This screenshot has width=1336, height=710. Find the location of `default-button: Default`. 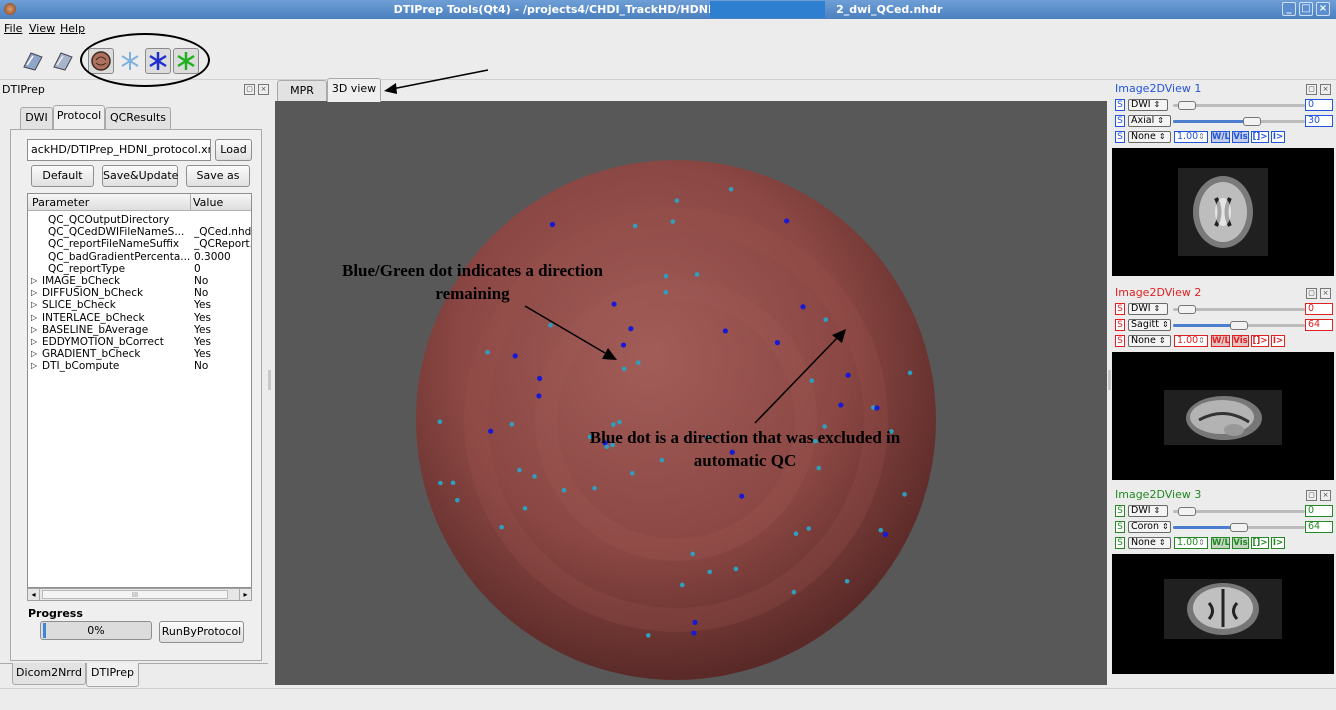

default-button: Default is located at coordinates (62, 176).